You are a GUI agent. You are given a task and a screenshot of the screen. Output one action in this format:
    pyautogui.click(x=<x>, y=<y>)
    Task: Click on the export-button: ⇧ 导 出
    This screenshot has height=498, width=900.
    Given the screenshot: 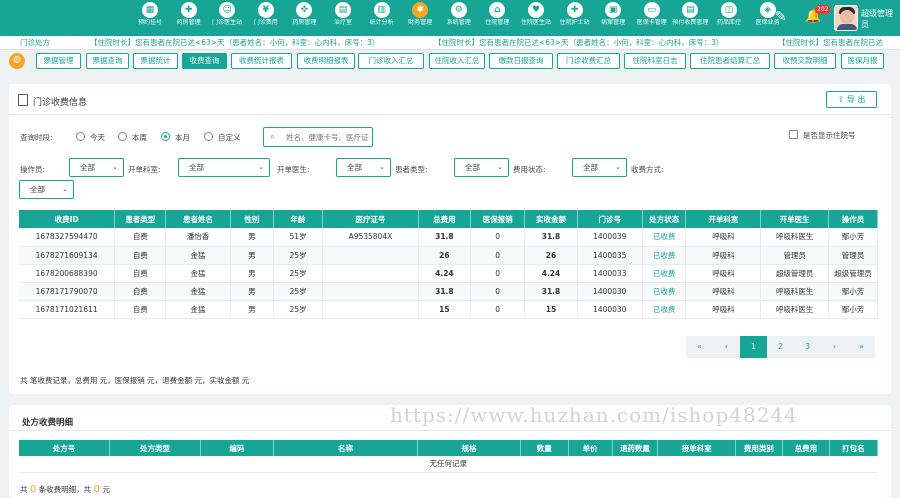 What is the action you would take?
    pyautogui.click(x=851, y=99)
    